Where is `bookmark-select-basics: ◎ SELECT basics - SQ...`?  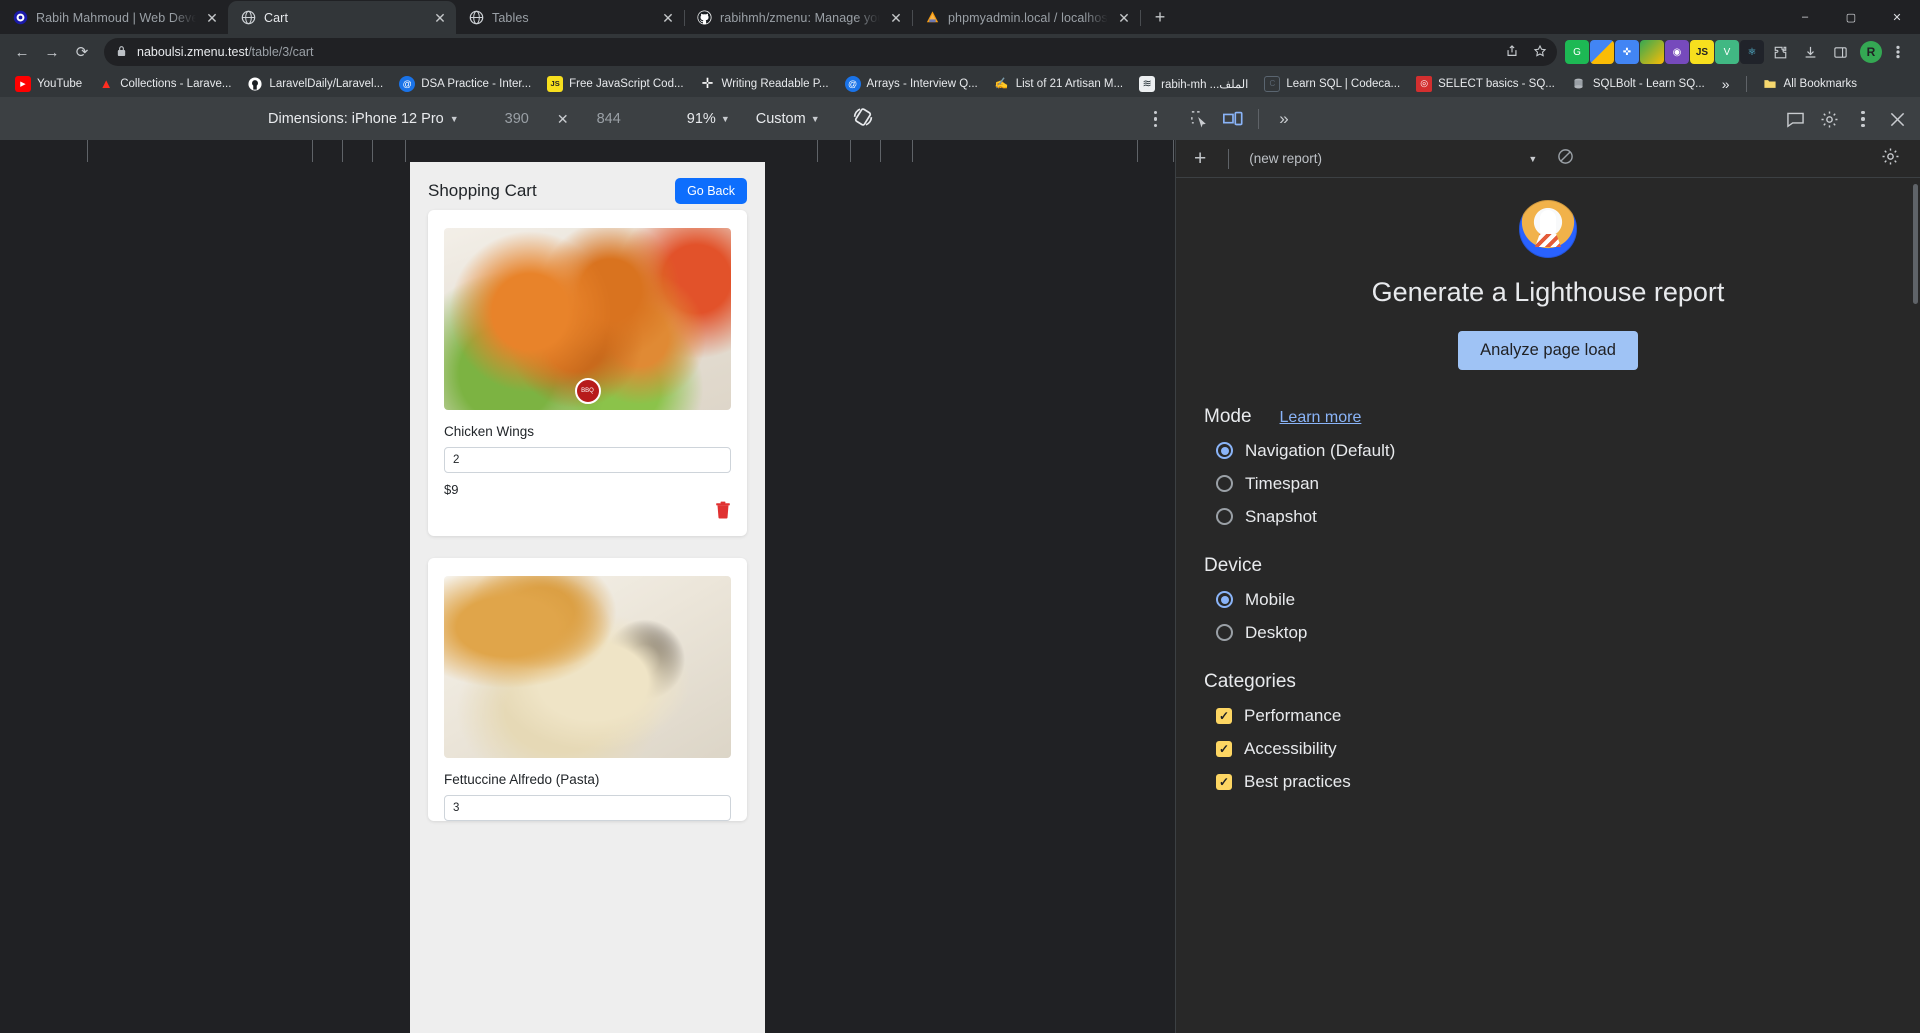
bookmark-select-basics: ◎ SELECT basics - SQ... is located at coordinates (1485, 84).